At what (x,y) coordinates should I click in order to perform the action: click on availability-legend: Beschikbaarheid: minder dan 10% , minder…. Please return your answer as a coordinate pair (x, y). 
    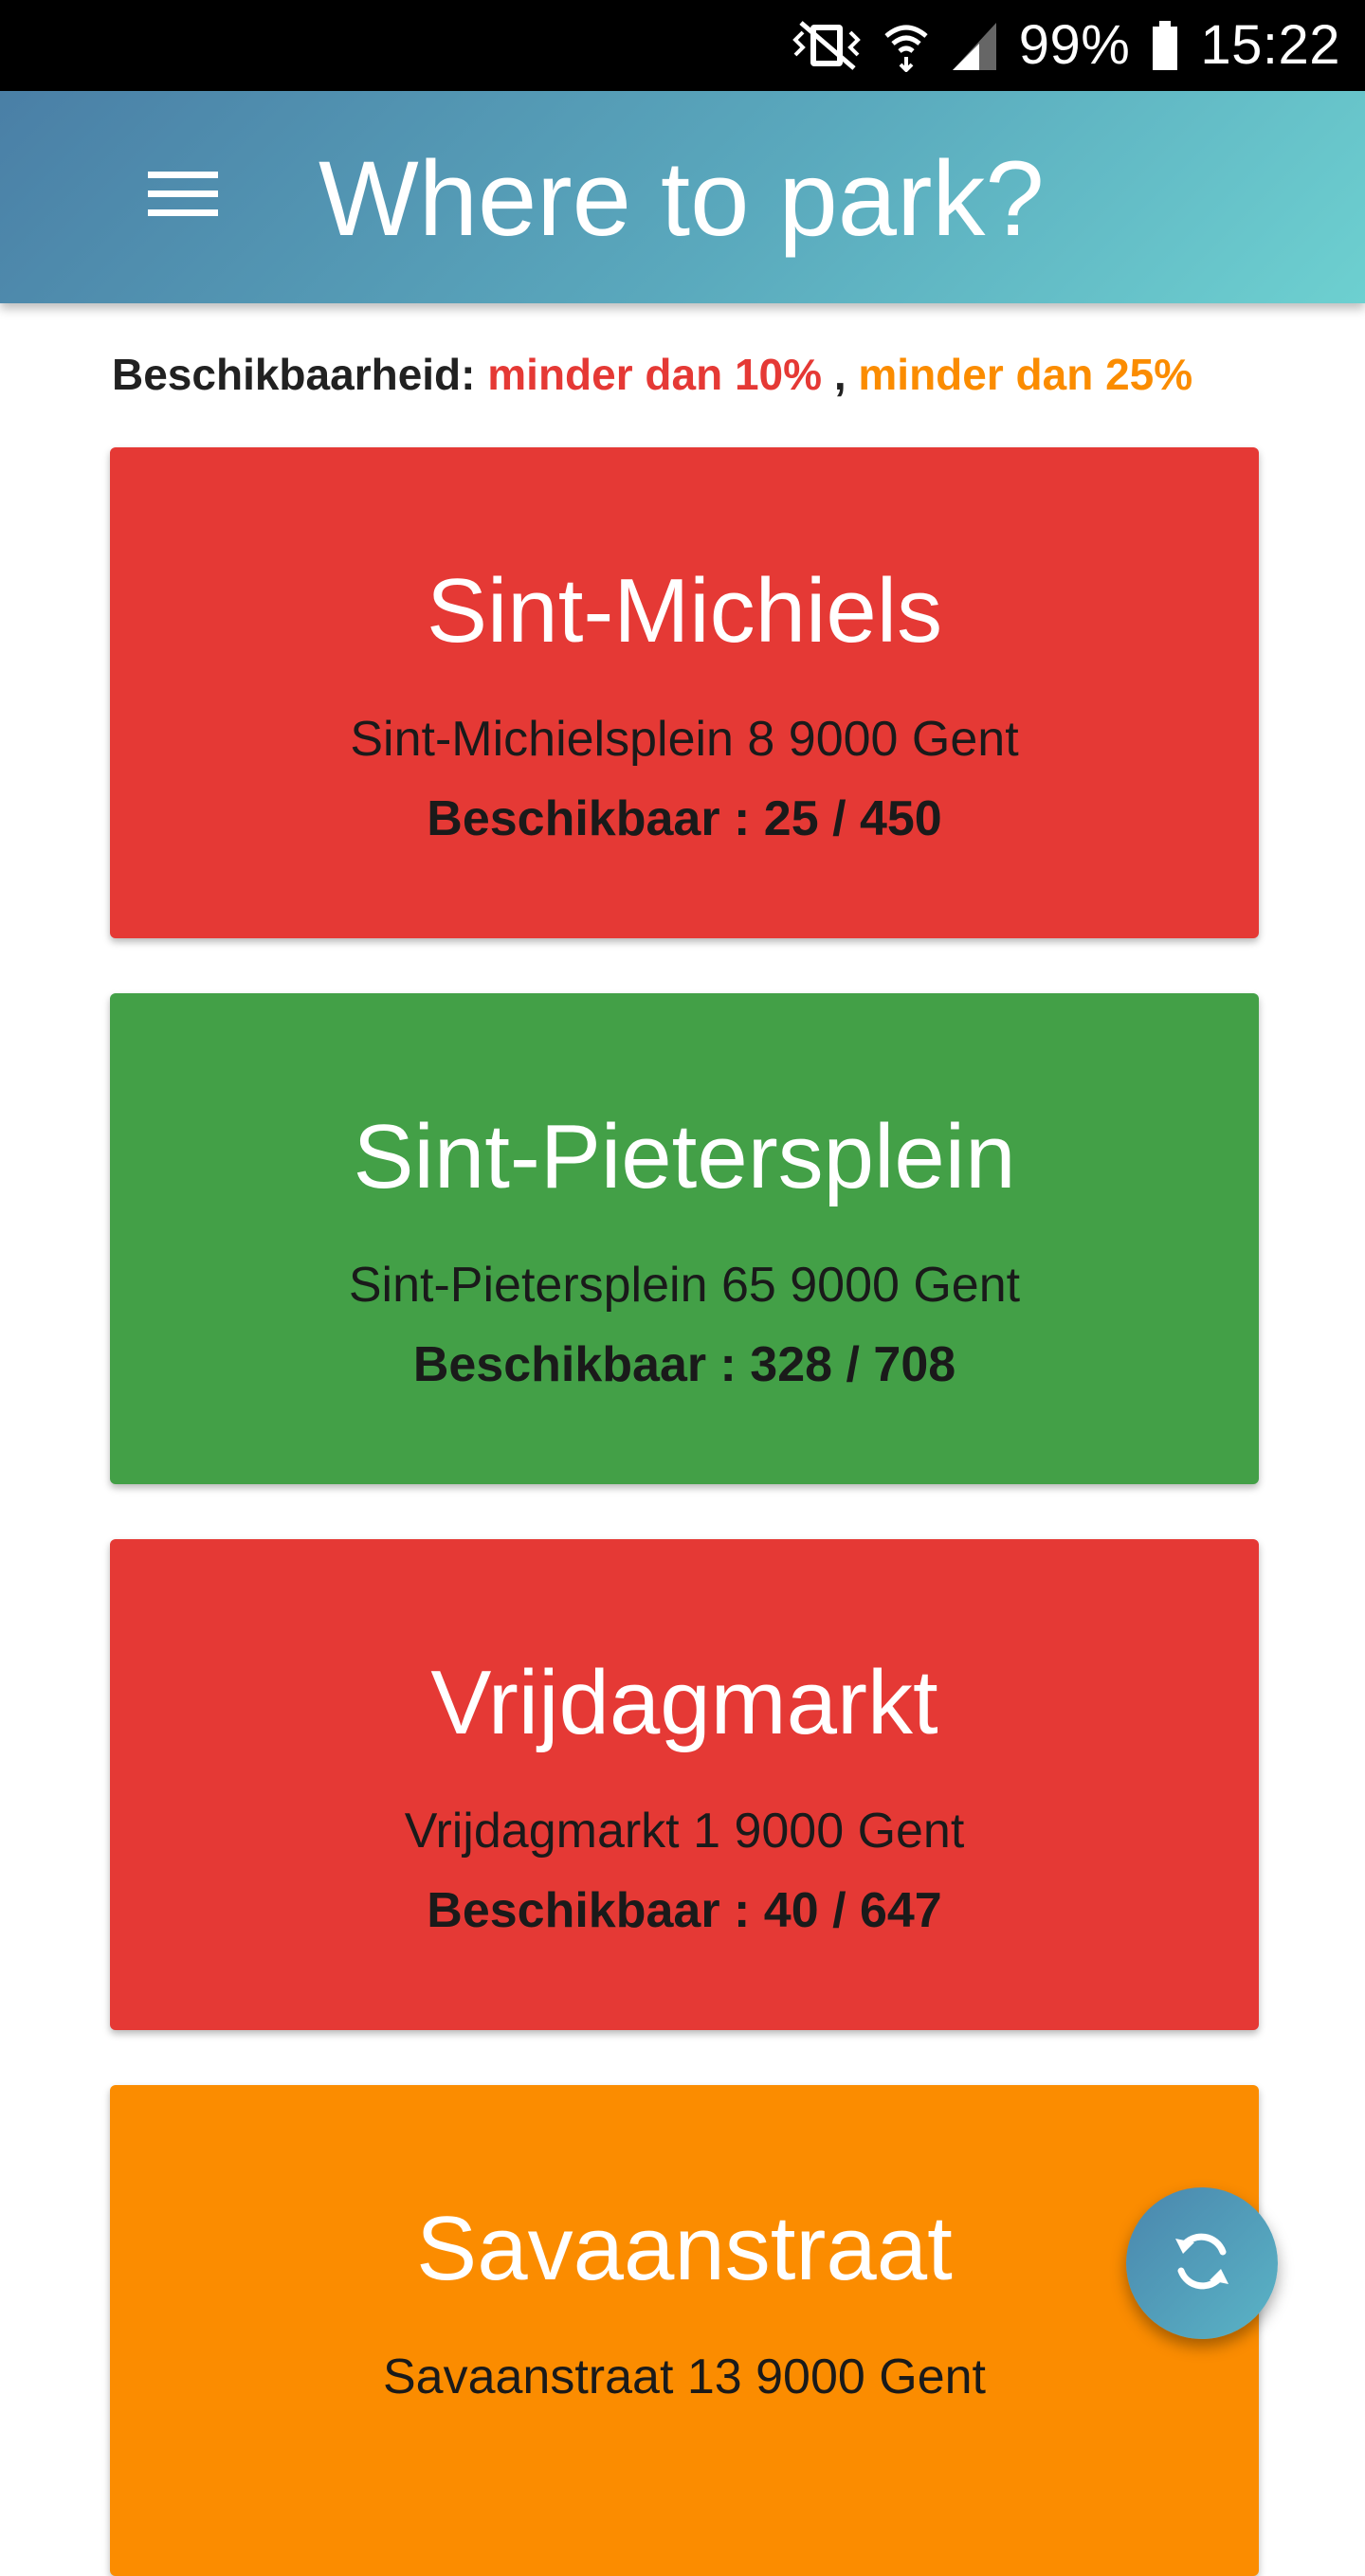
    Looking at the image, I should click on (652, 374).